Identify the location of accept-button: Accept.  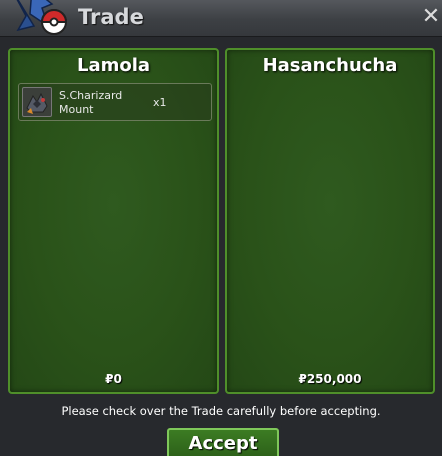
(223, 442).